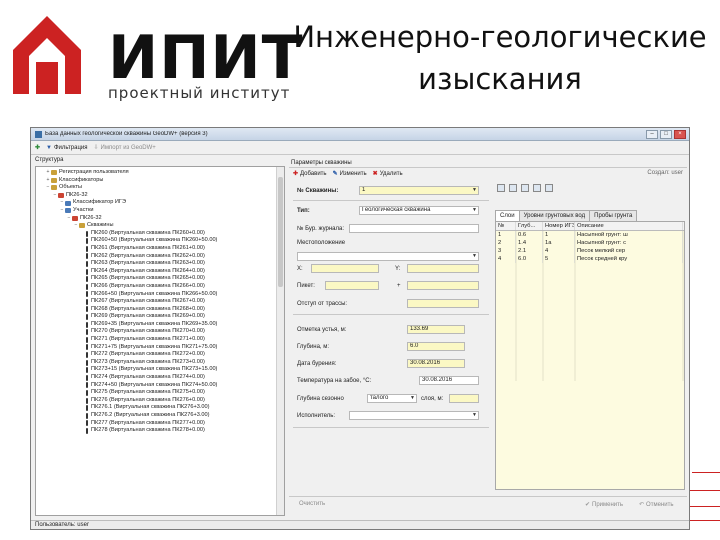 The width and height of the screenshot is (720, 540). What do you see at coordinates (312, 504) in the screenshot?
I see `clear-button: Очистить` at bounding box center [312, 504].